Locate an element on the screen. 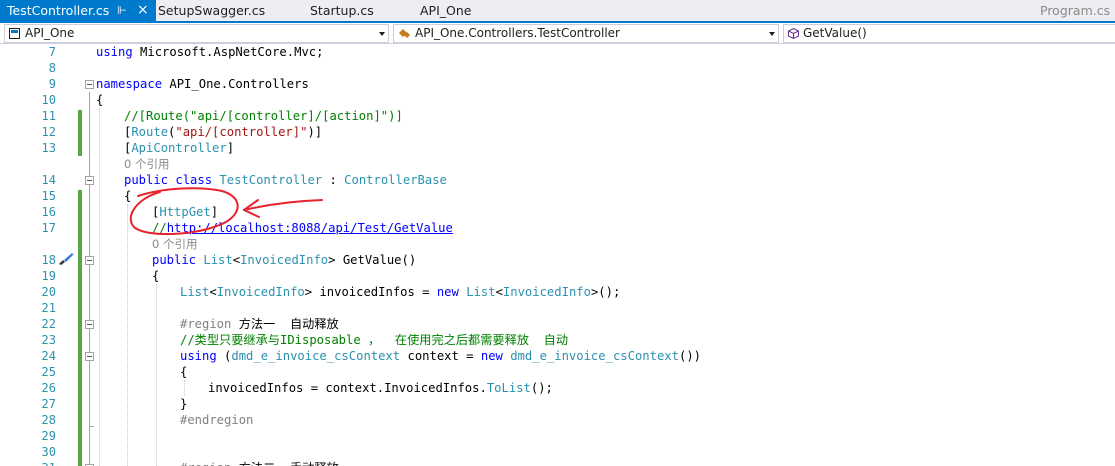  csharp-project-icon is located at coordinates (14, 33).